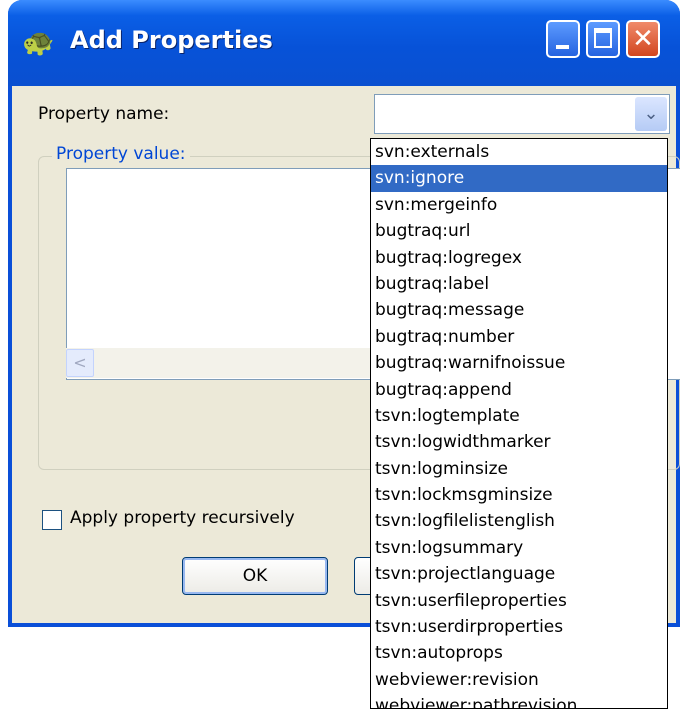  I want to click on dropdown-option: tsvn:logtemplate, so click(519, 416).